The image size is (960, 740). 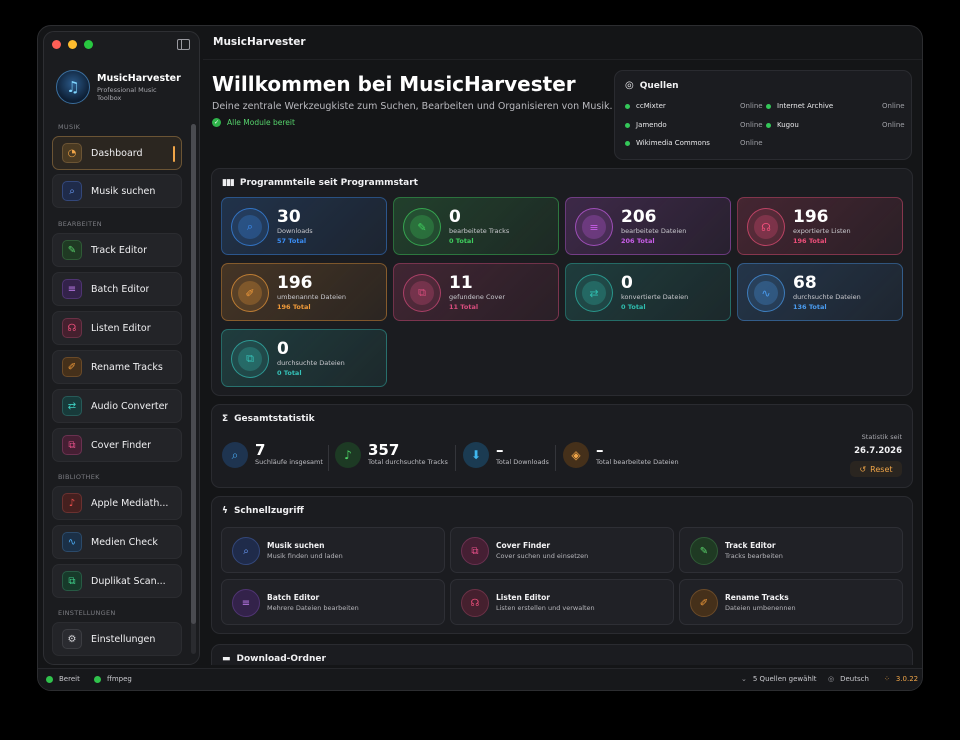 I want to click on quick-title: Rename Tracks, so click(x=757, y=597).